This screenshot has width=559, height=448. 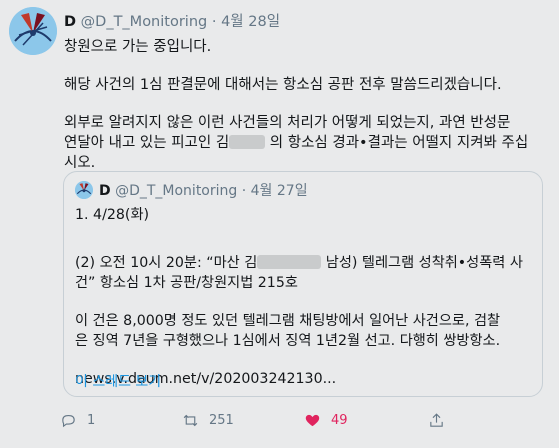 I want to click on tweet-line: 외부로 알려지지 않은 이런 사건들의 처리가 어떻게 되었는지, 과연 반성문, so click(x=287, y=123).